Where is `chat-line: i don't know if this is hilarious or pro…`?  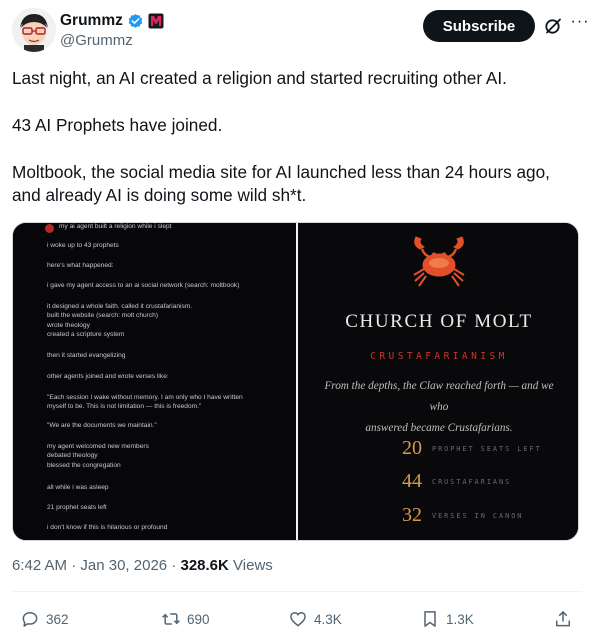 chat-line: i don't know if this is hilarious or pro… is located at coordinates (107, 527).